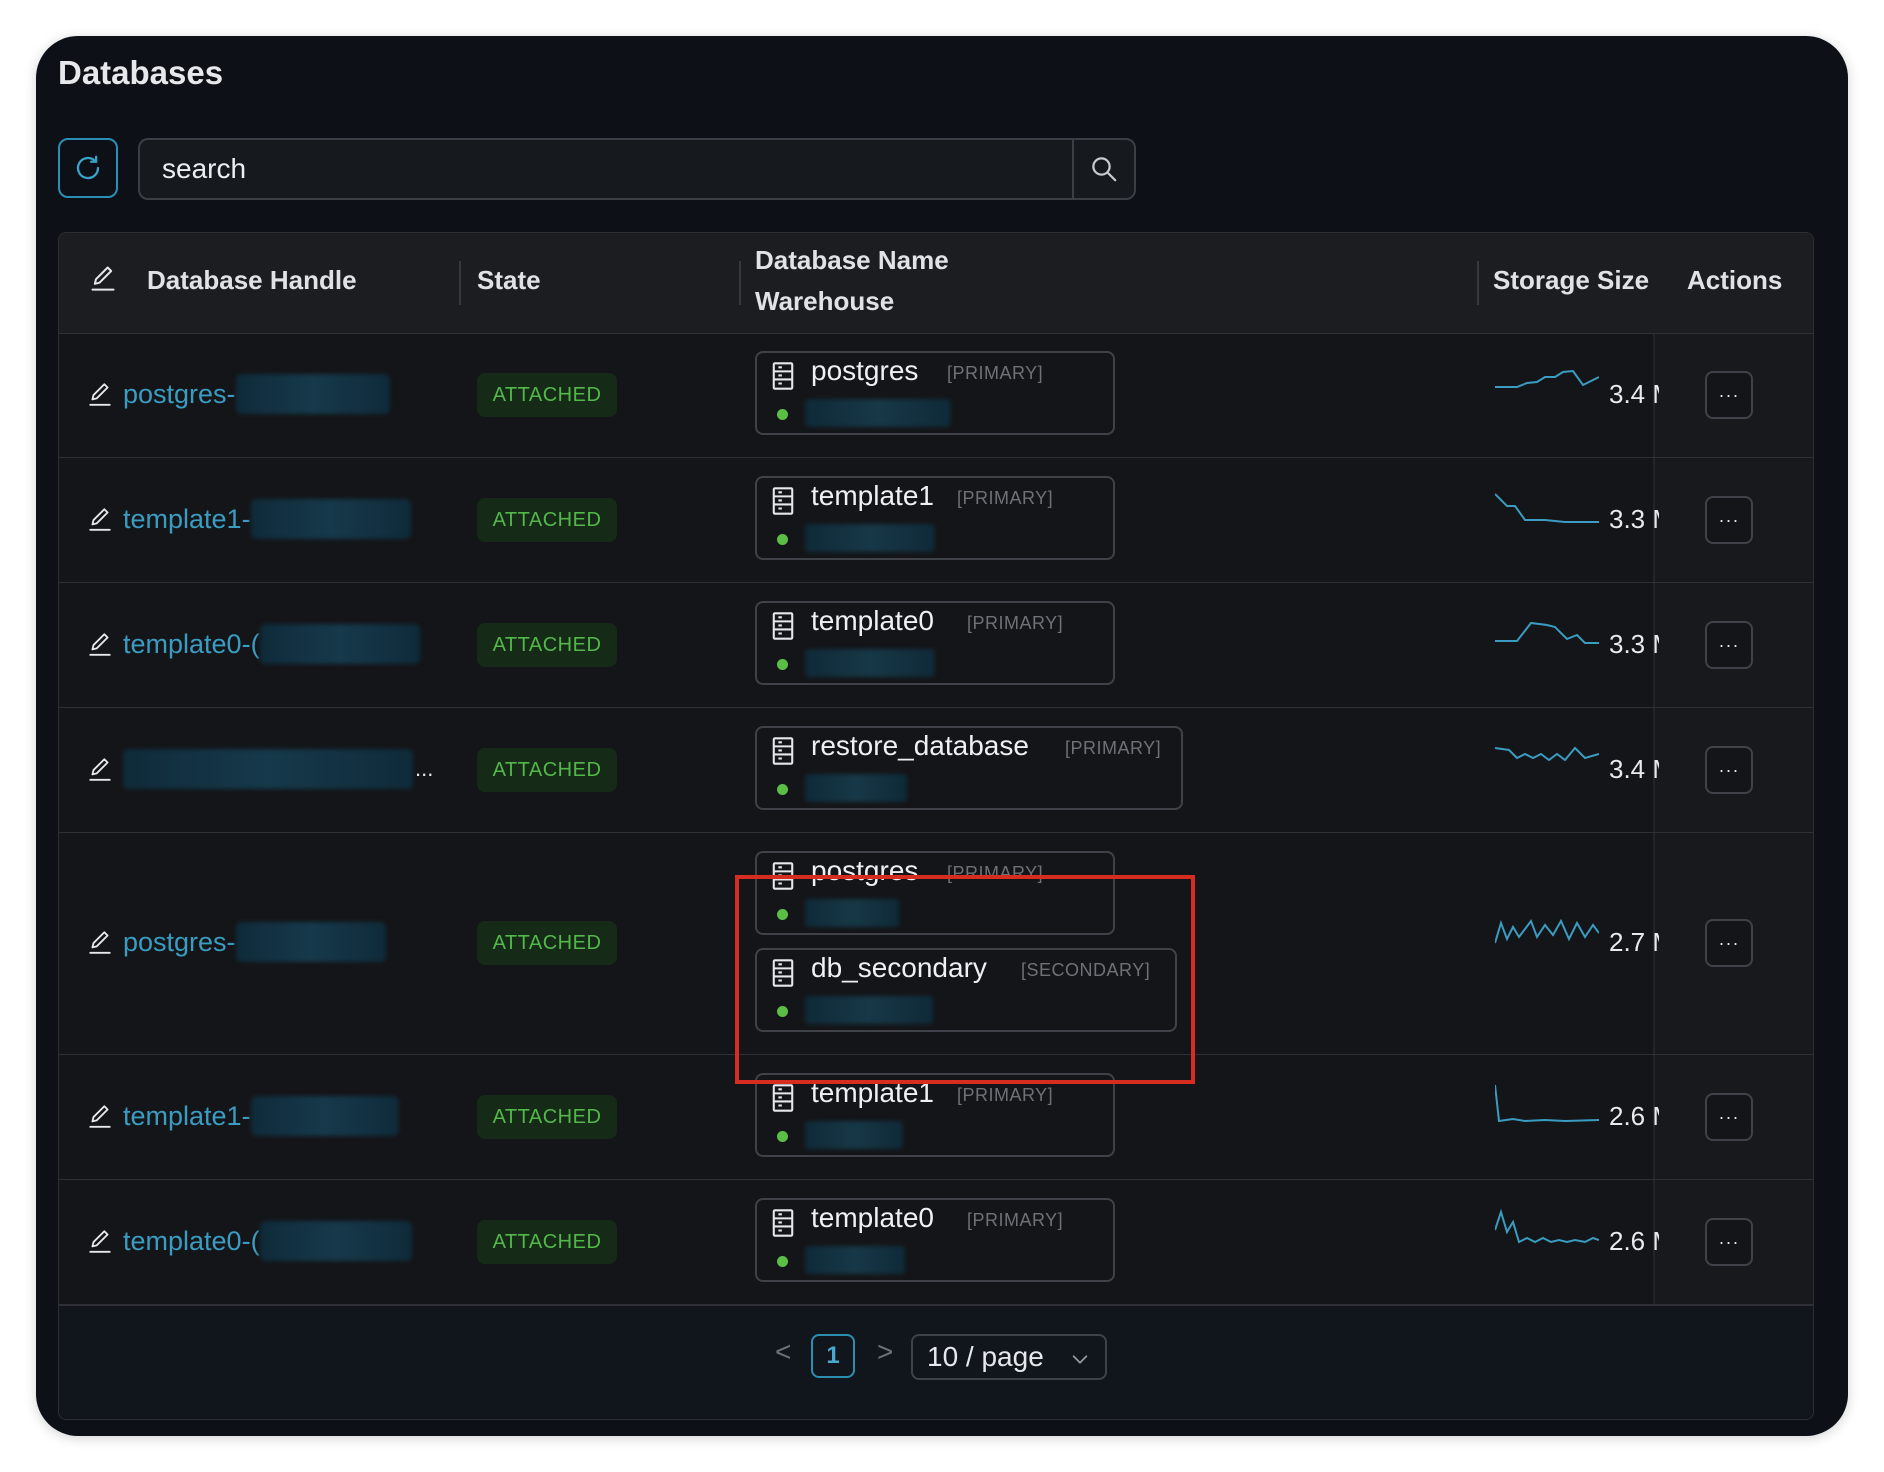 This screenshot has height=1472, width=1884. What do you see at coordinates (824, 301) in the screenshot?
I see `column-header-warehouse: Warehouse` at bounding box center [824, 301].